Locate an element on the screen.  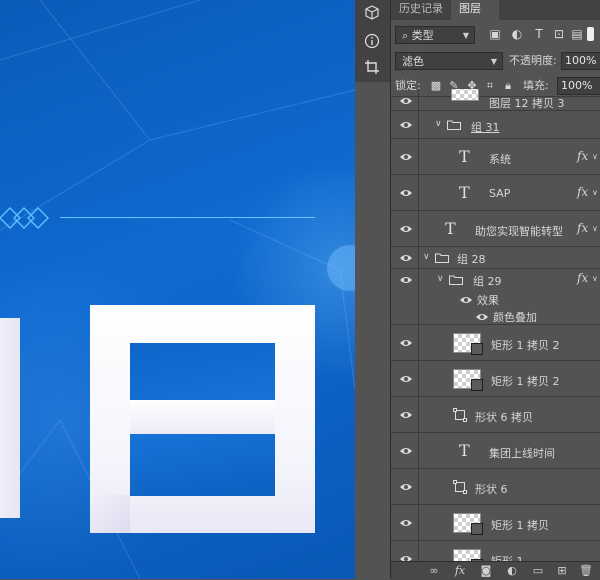
layer-filter-select: ⌕ 类型 ▼ is located at coordinates (435, 35).